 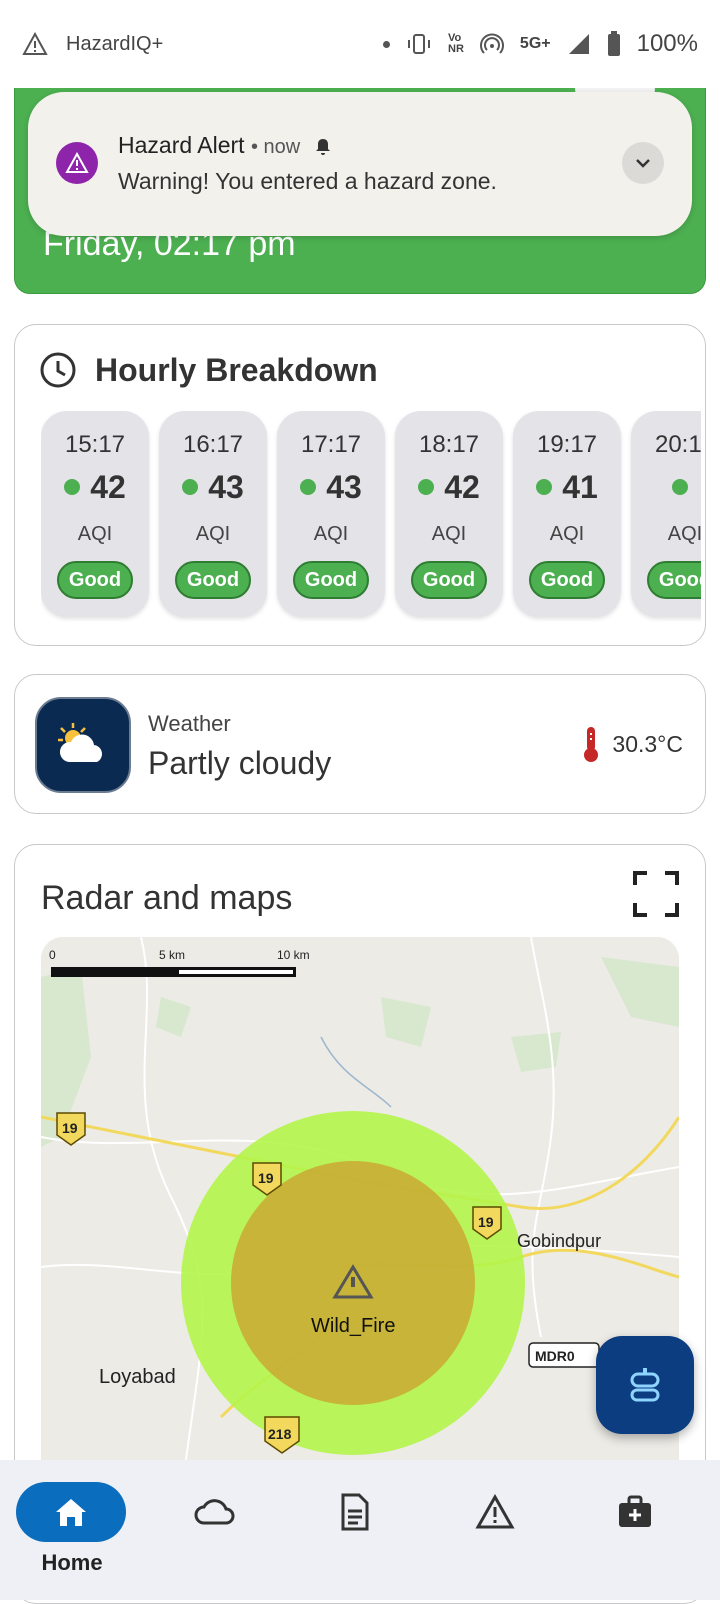 I want to click on hour-time: 15:17, so click(x=95, y=444).